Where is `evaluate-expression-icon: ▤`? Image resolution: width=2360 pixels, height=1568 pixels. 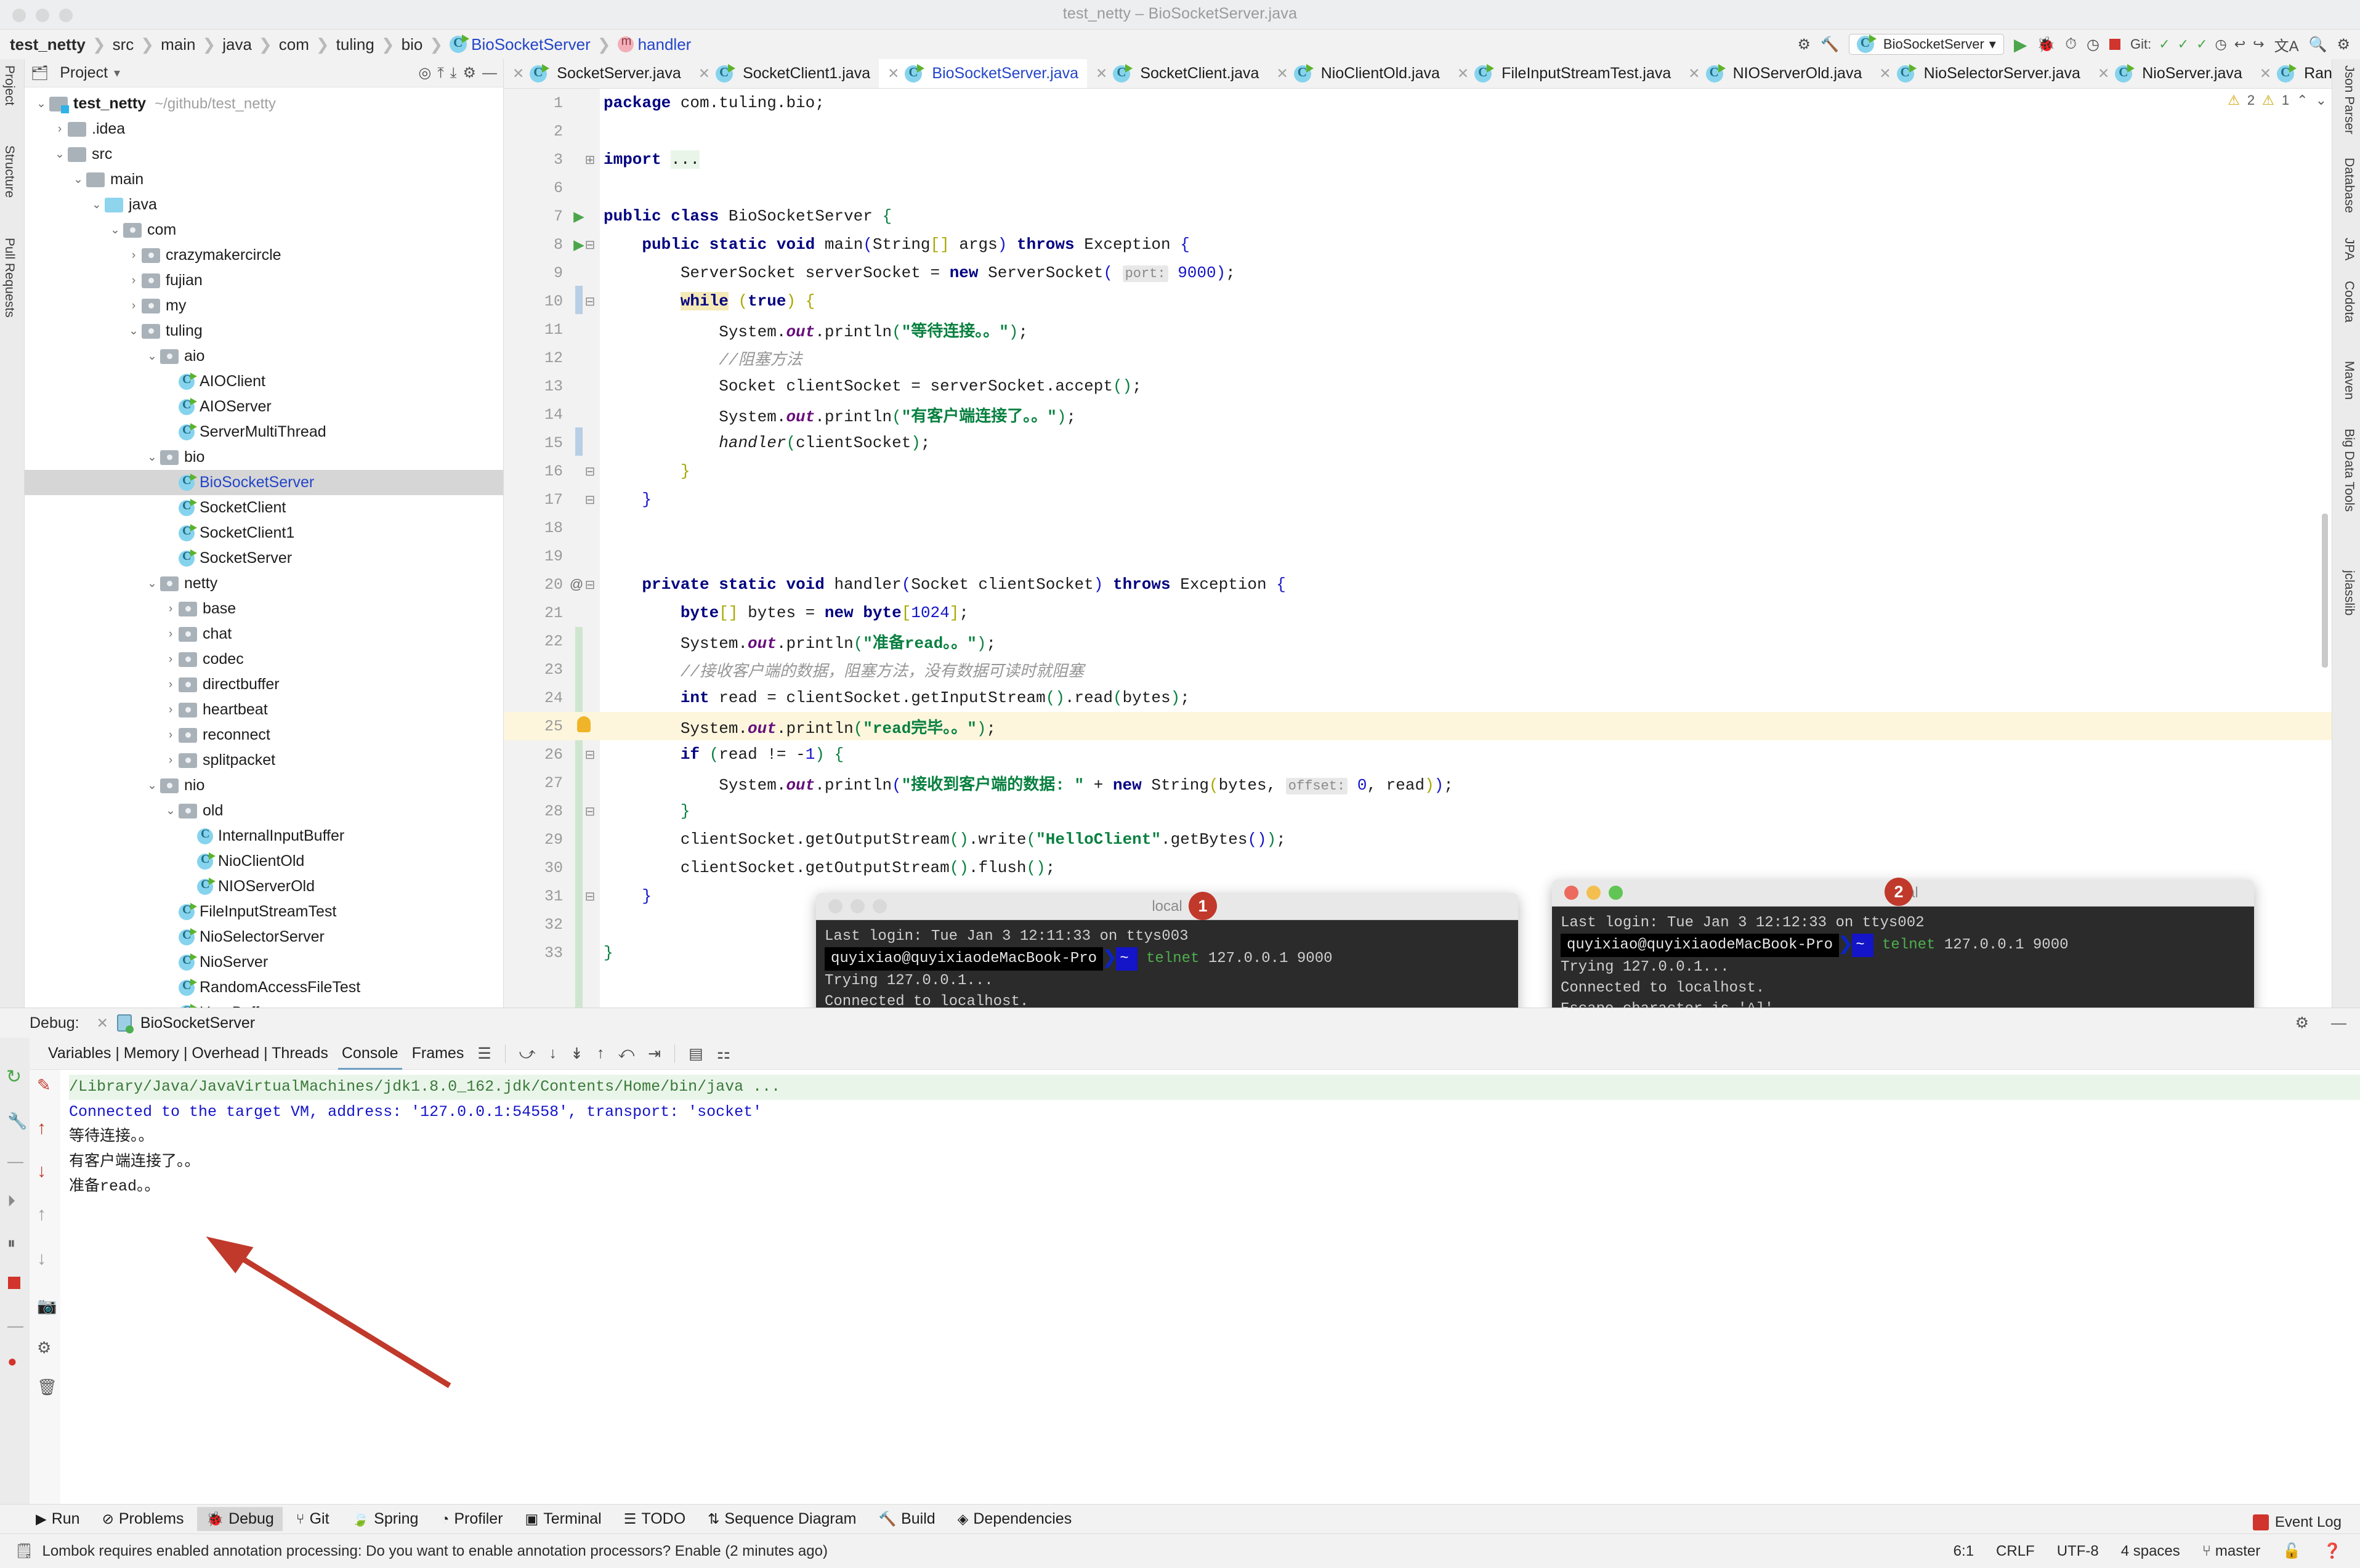 evaluate-expression-icon: ▤ is located at coordinates (696, 1054).